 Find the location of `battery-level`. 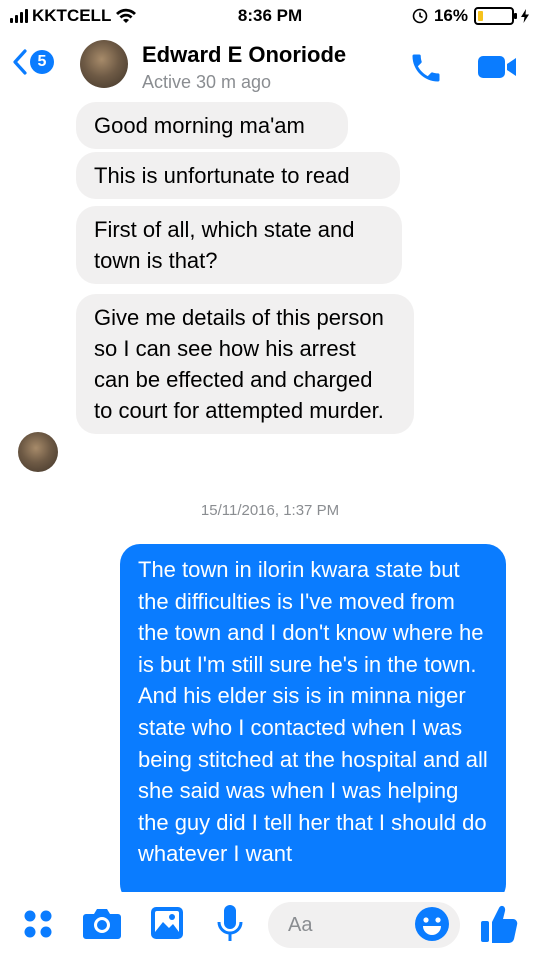

battery-level is located at coordinates (480, 16).